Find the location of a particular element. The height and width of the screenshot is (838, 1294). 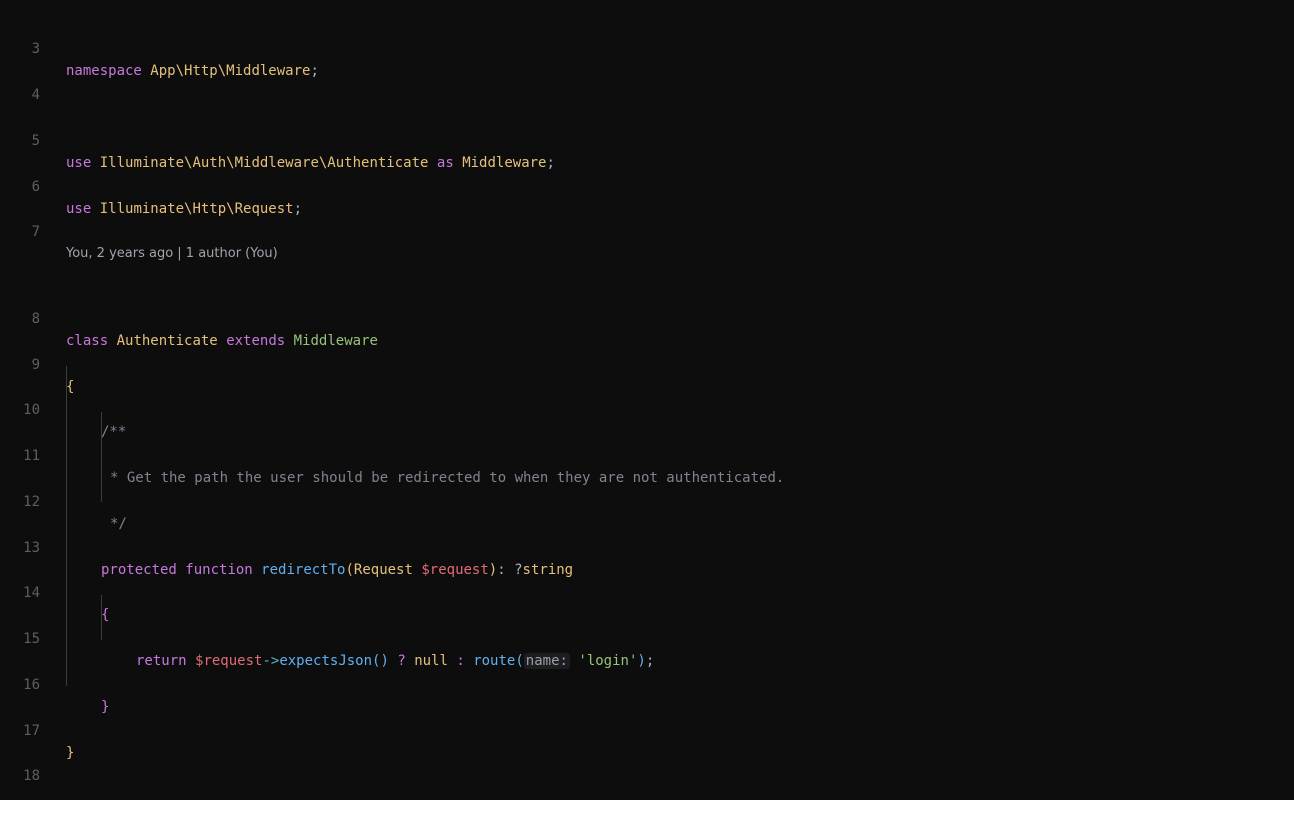

line-code: /** is located at coordinates (113, 432).